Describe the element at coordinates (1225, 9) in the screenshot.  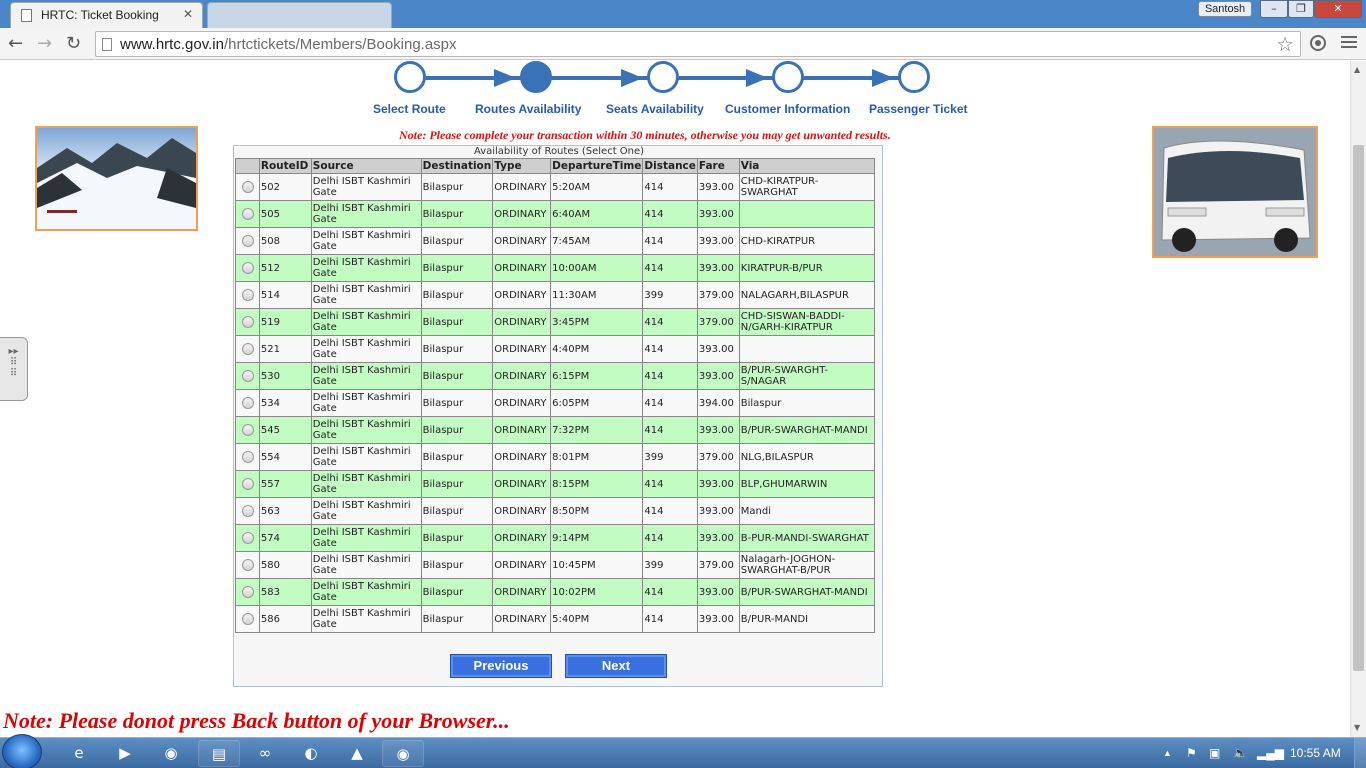
I see `profile-button: Santosh` at that location.